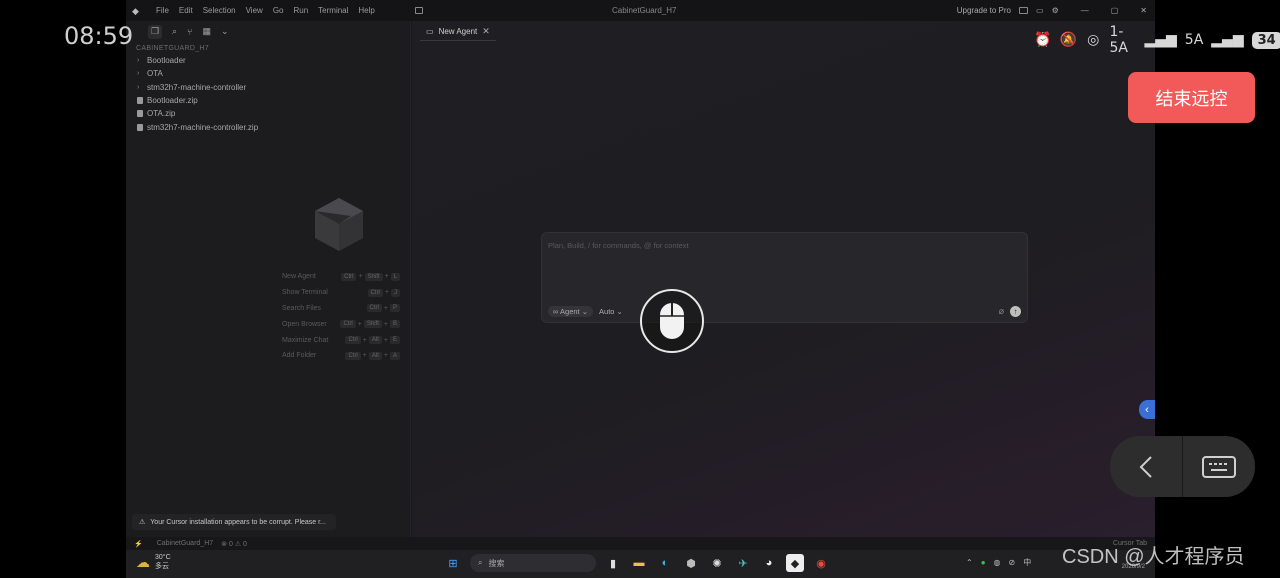  I want to click on end-remote-button: 结束远控, so click(1191, 97).